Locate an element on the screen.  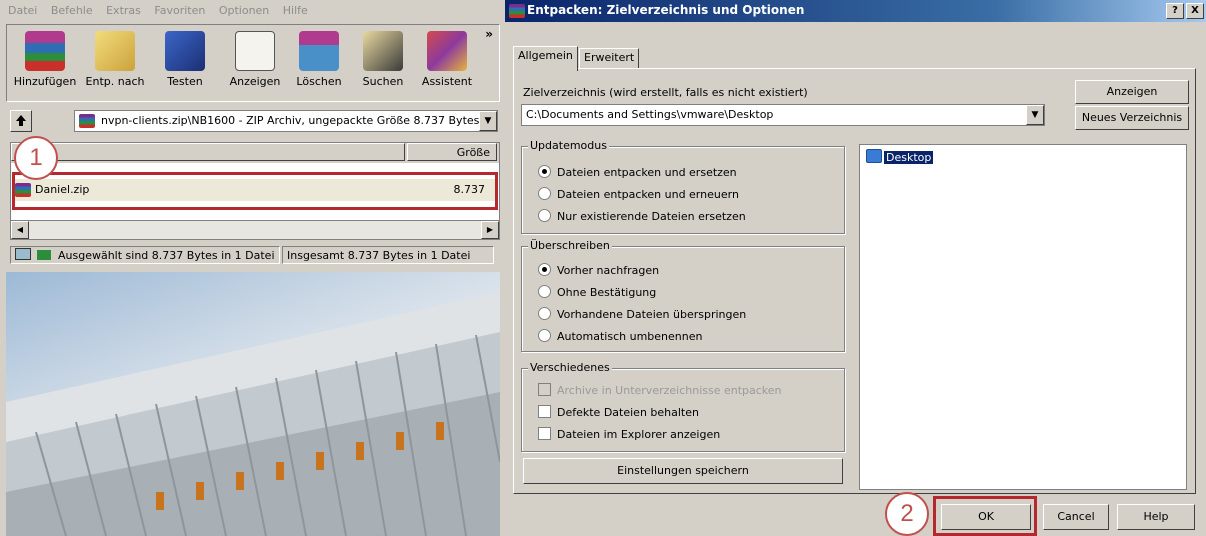
column-header: Größe is located at coordinates (255, 153).